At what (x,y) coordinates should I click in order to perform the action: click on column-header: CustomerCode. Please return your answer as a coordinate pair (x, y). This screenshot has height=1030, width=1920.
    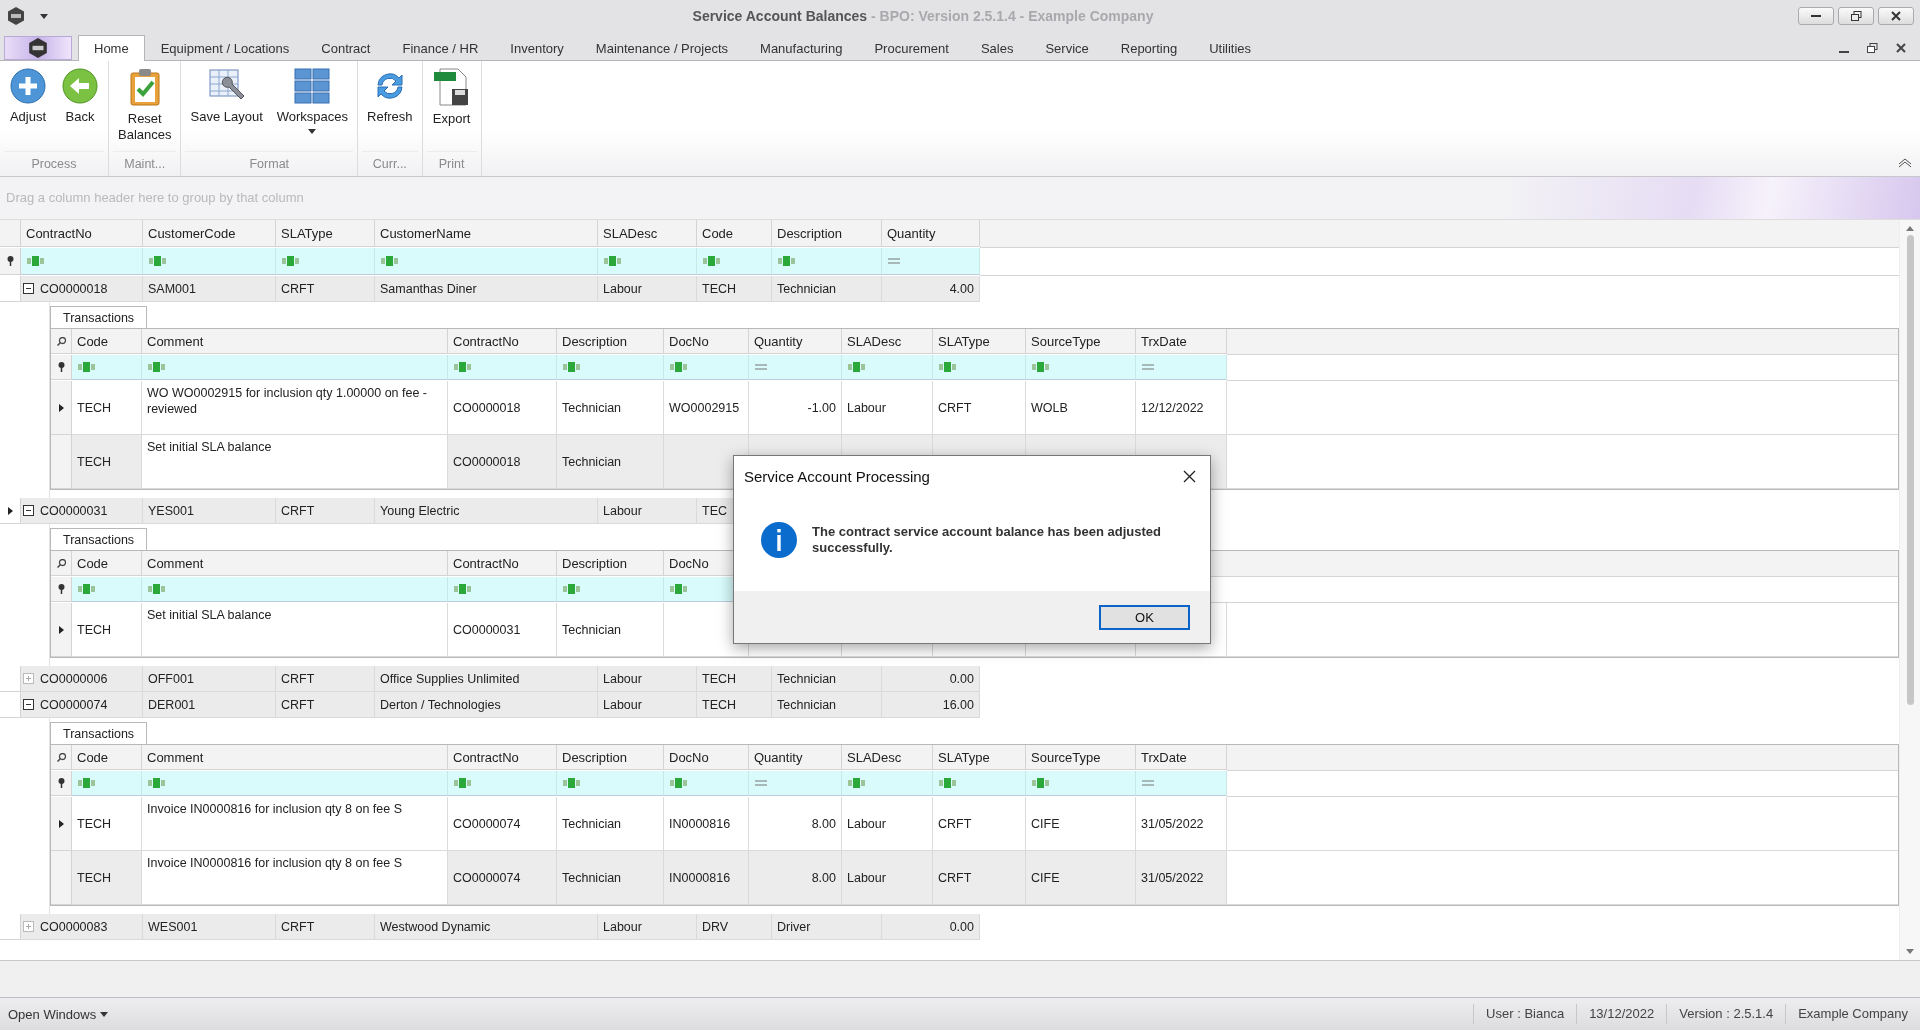
    Looking at the image, I should click on (209, 234).